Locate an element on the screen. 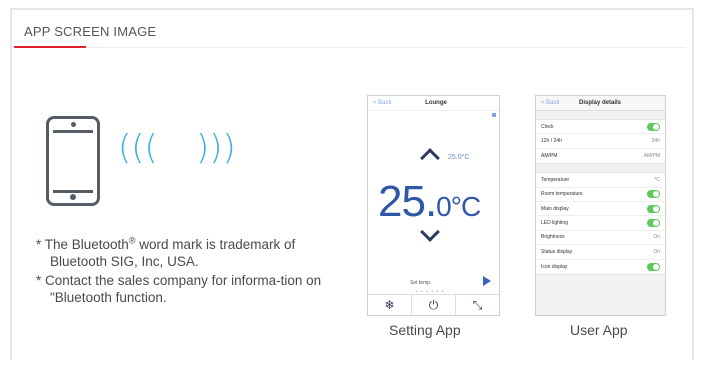 The width and height of the screenshot is (702, 365). set-temp-label: Set temp. is located at coordinates (421, 283).